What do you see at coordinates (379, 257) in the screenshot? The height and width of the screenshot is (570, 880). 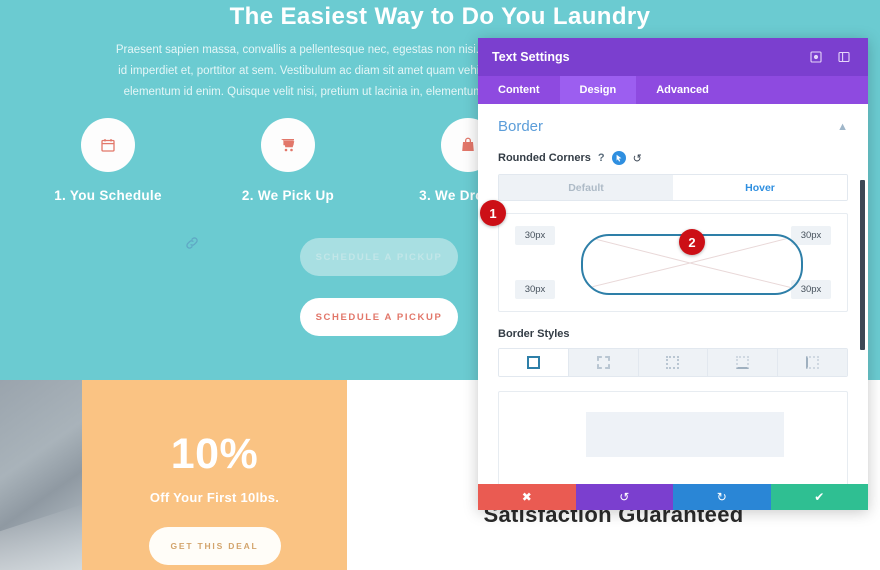 I see `schedule-pickup-ghost-button: SCHEDULE A PICKUP` at bounding box center [379, 257].